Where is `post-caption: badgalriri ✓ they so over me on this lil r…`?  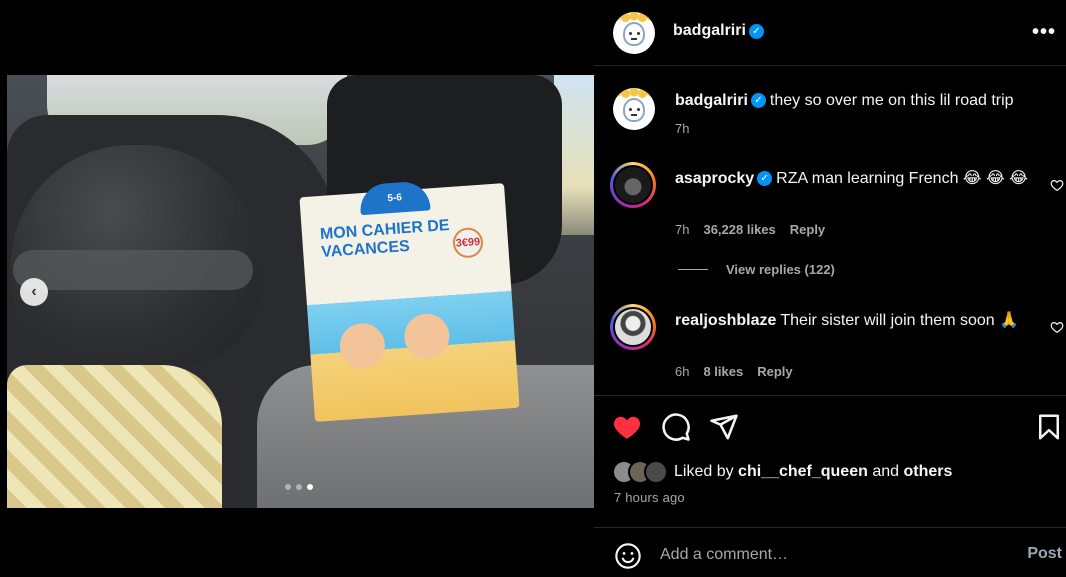 post-caption: badgalriri ✓ they so over me on this lil r… is located at coordinates (865, 101).